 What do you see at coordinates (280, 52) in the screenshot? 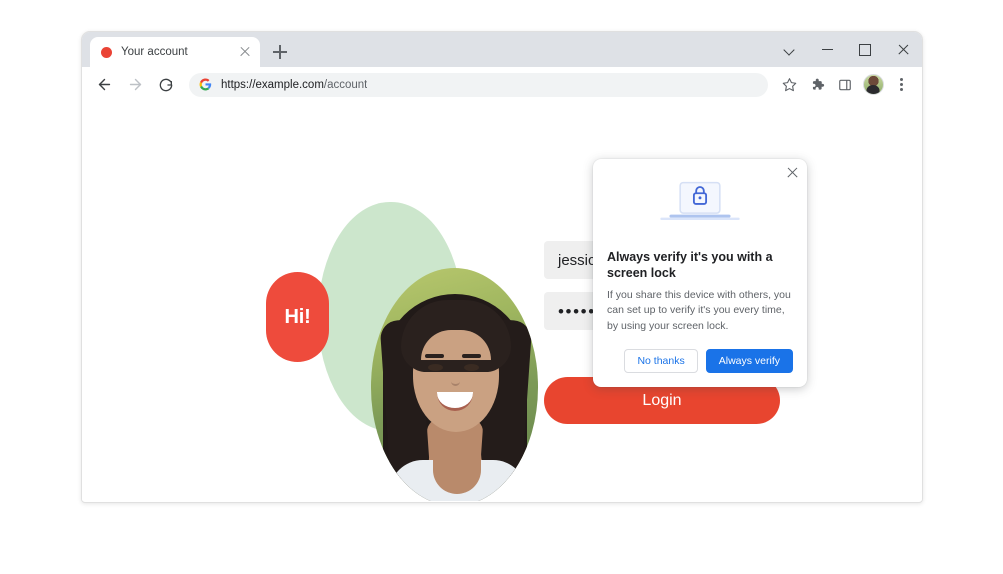
I see `new-tab-button` at bounding box center [280, 52].